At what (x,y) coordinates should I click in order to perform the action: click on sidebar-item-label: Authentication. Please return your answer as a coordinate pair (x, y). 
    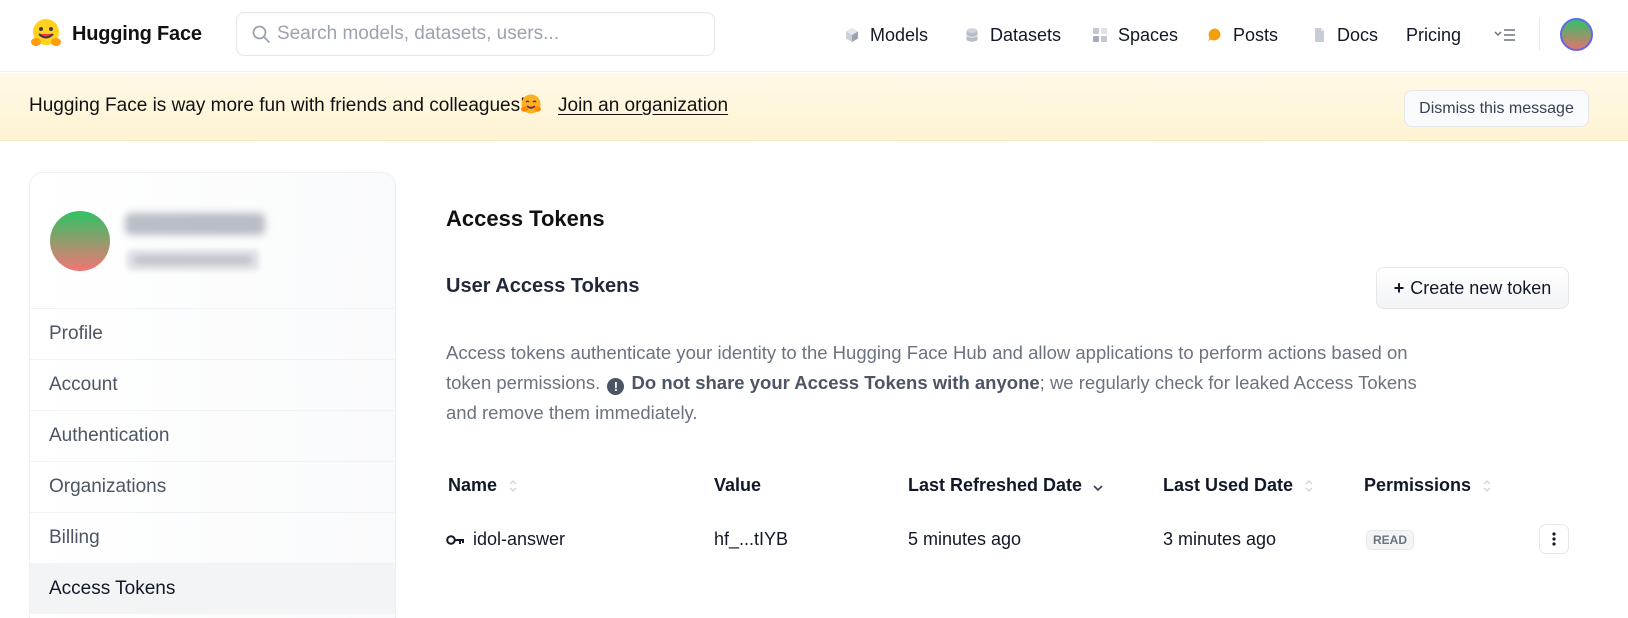
    Looking at the image, I should click on (109, 435).